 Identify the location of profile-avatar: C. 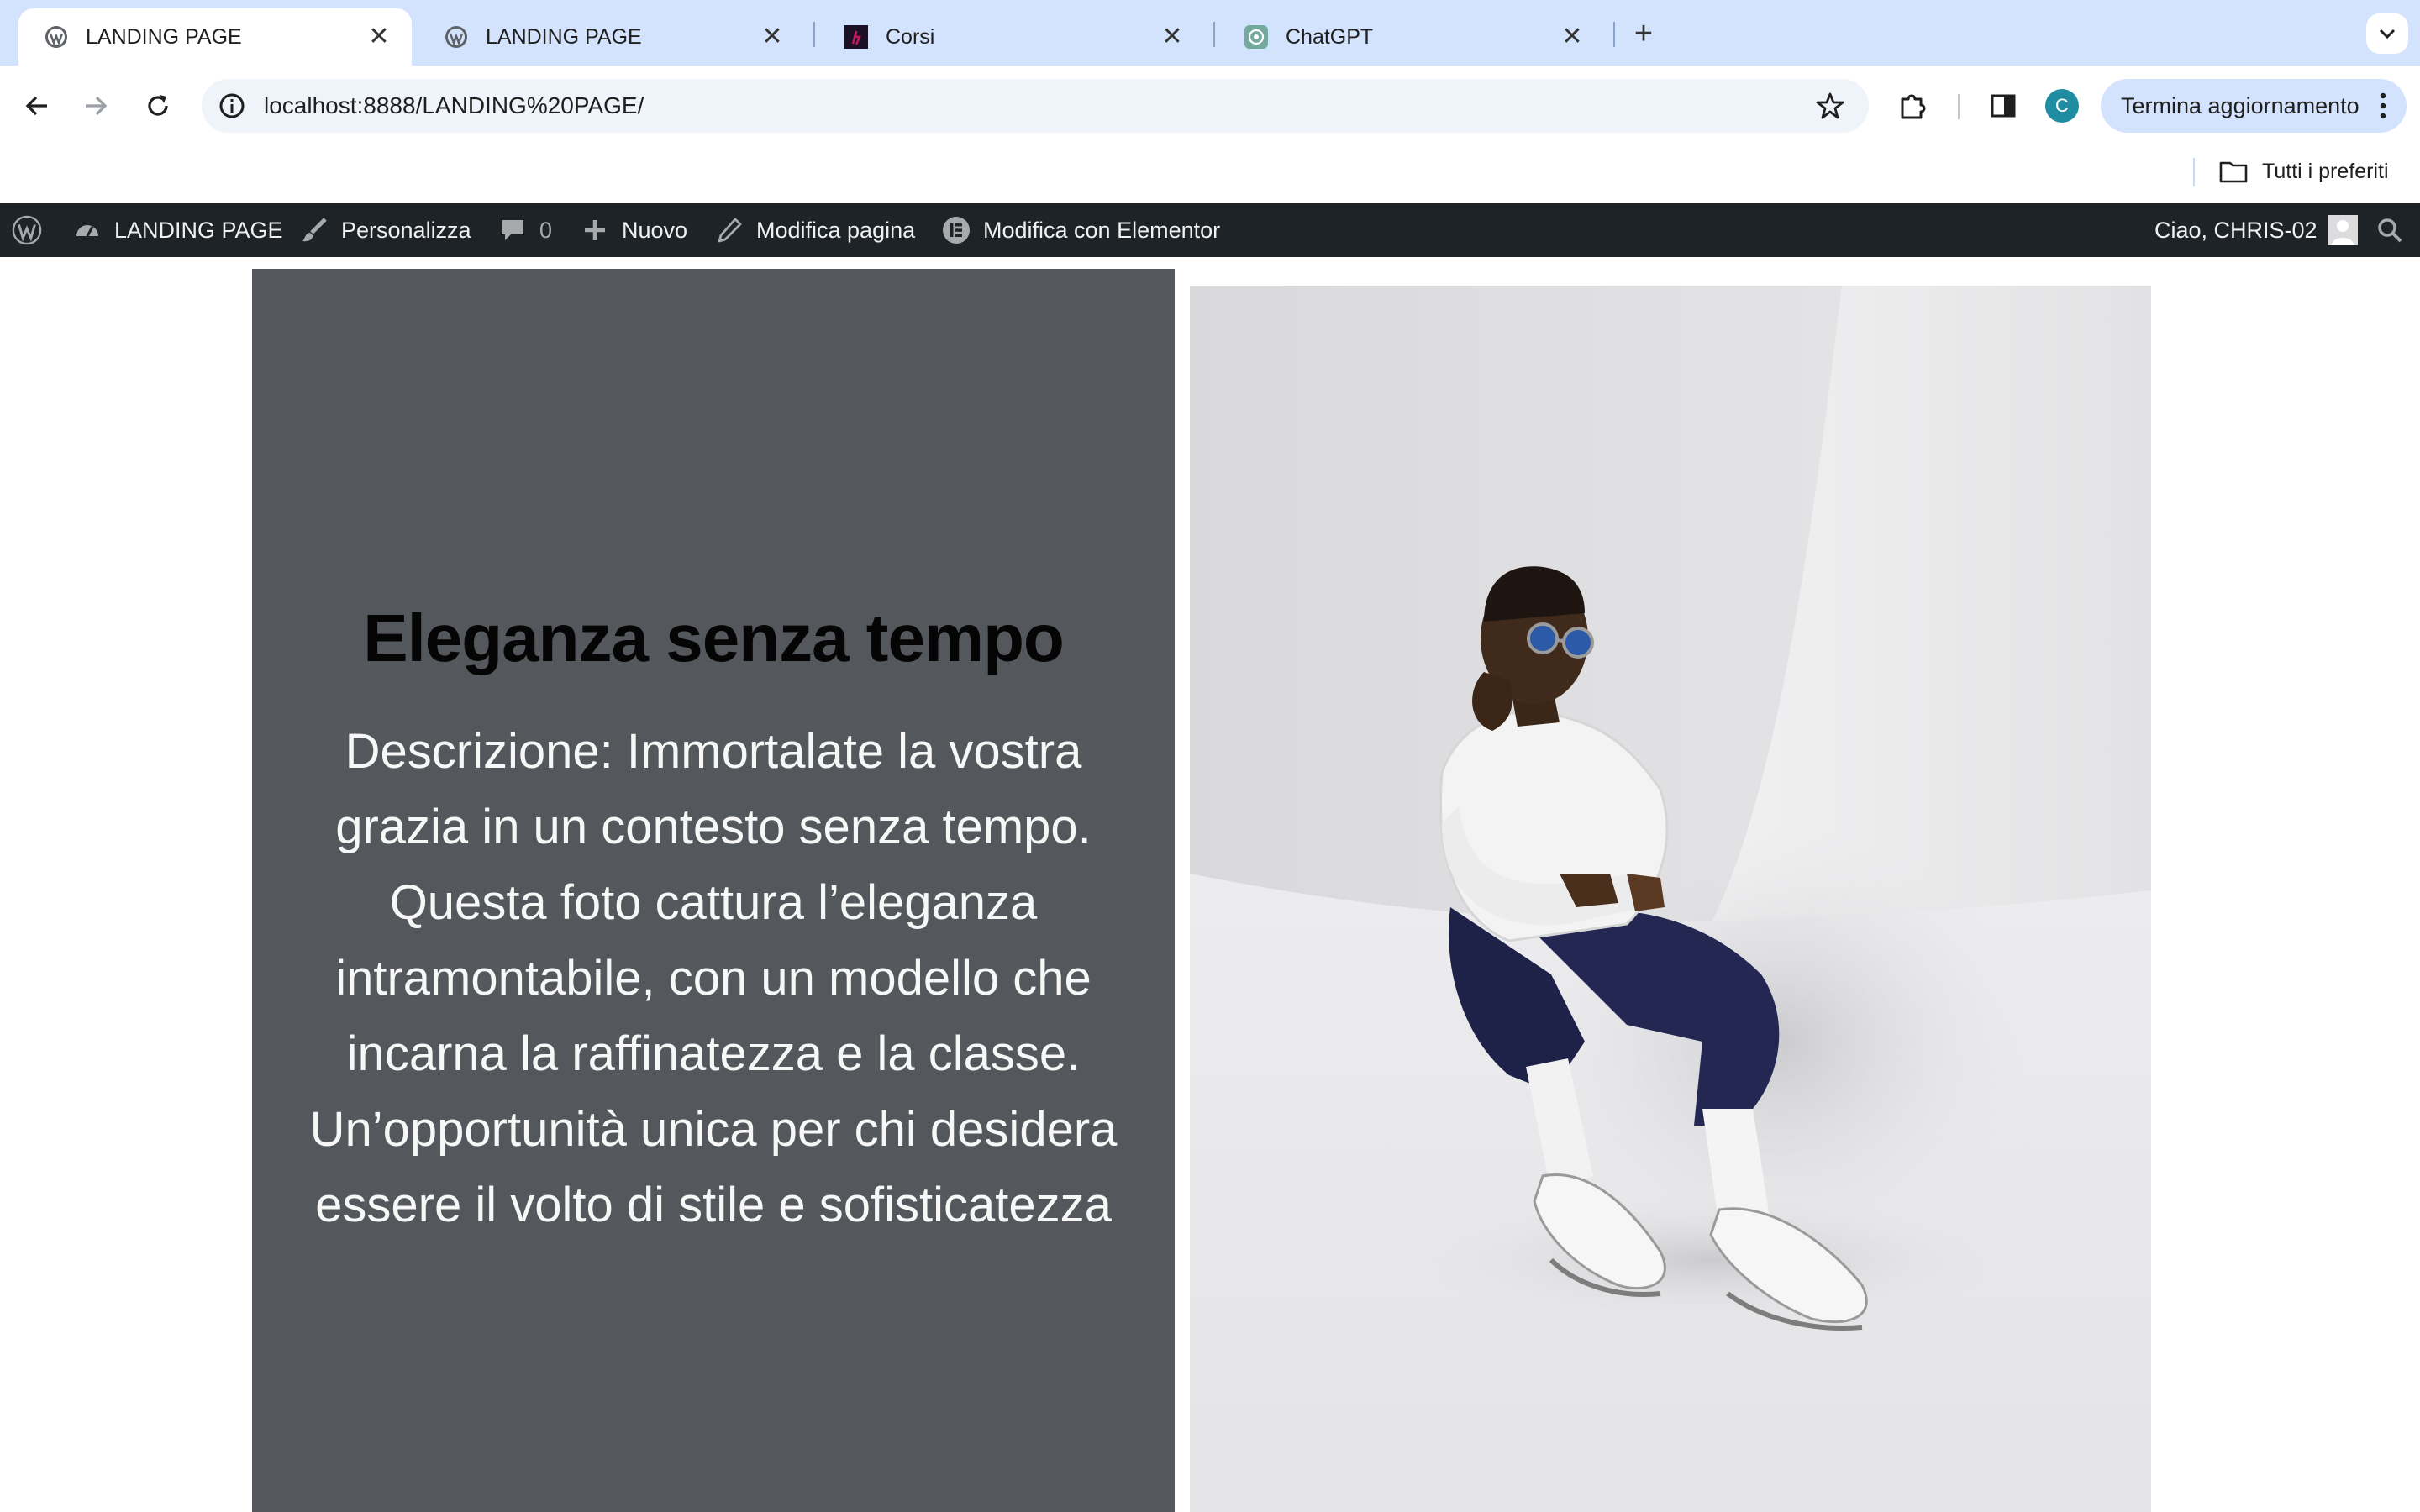
(2062, 106).